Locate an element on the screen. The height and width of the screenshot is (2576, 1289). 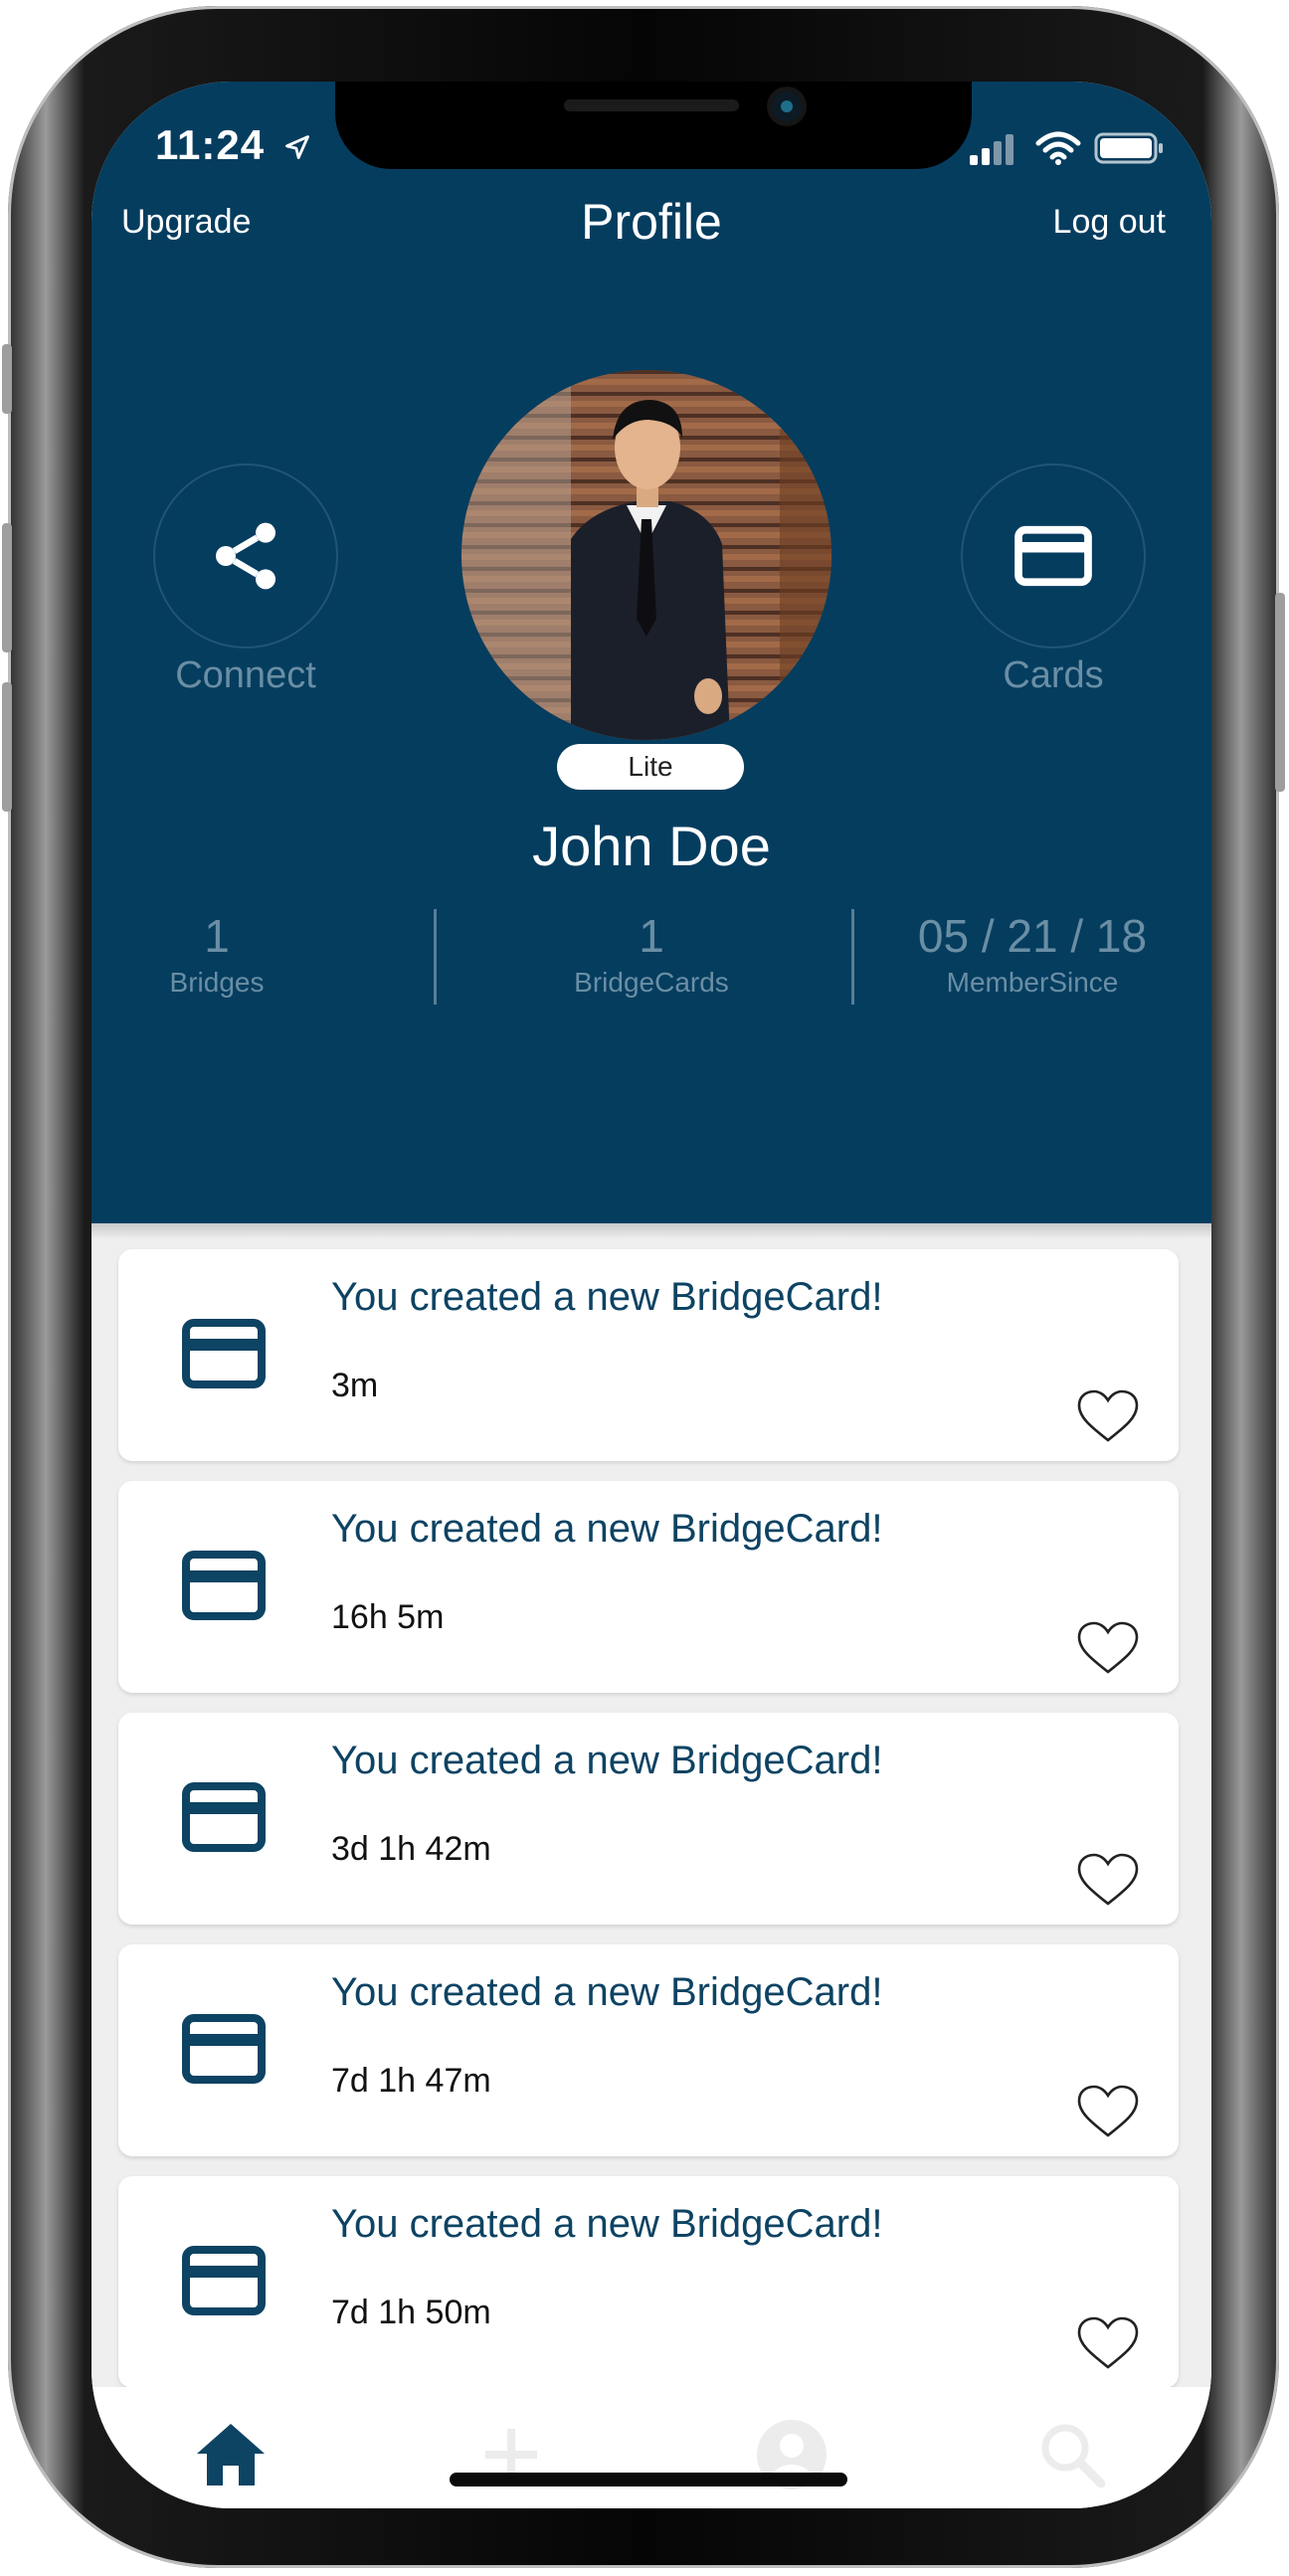
logout-link: Log out is located at coordinates (1109, 222).